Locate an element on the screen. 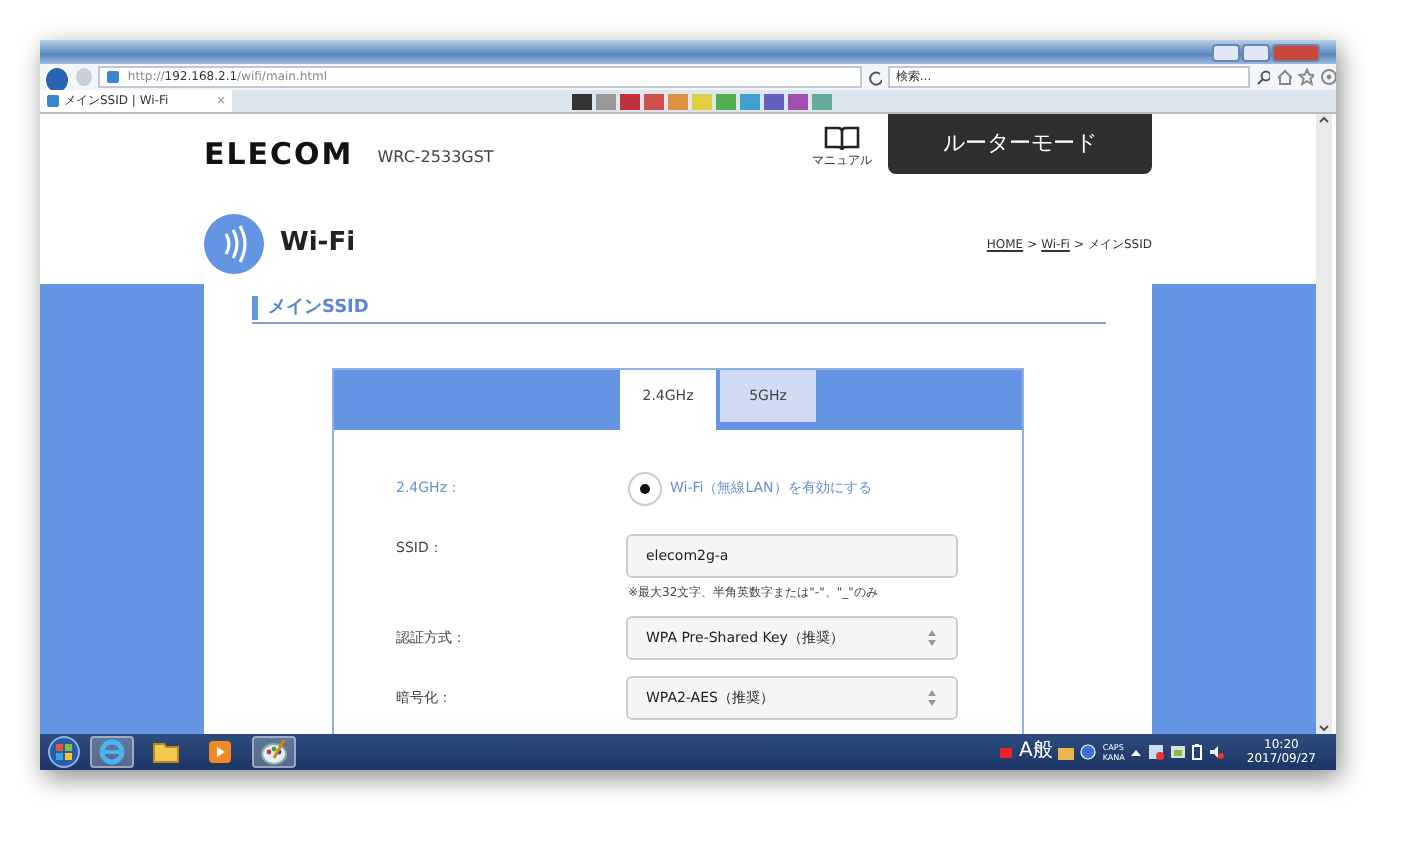  settings-icon is located at coordinates (1327, 77).